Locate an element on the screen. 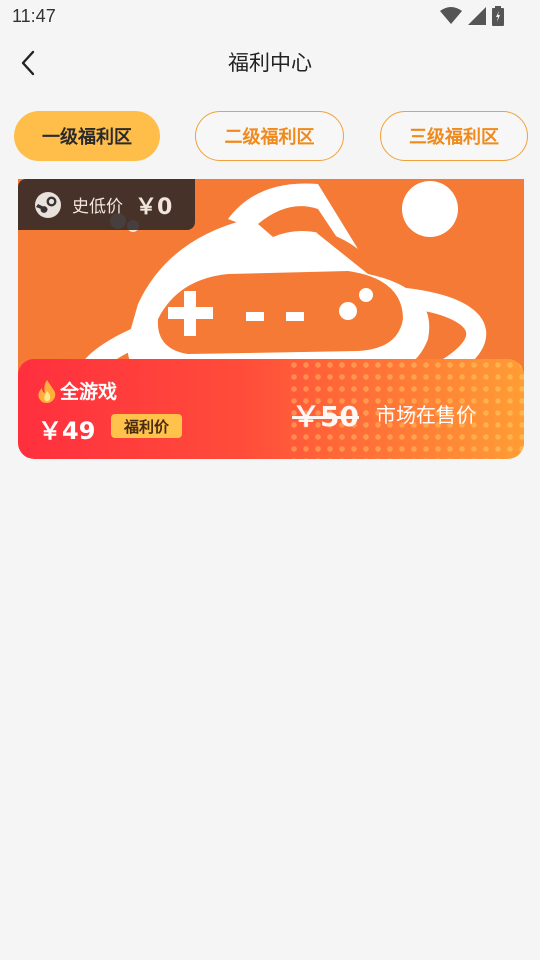 This screenshot has width=540, height=960. header: 福利中心 is located at coordinates (270, 63).